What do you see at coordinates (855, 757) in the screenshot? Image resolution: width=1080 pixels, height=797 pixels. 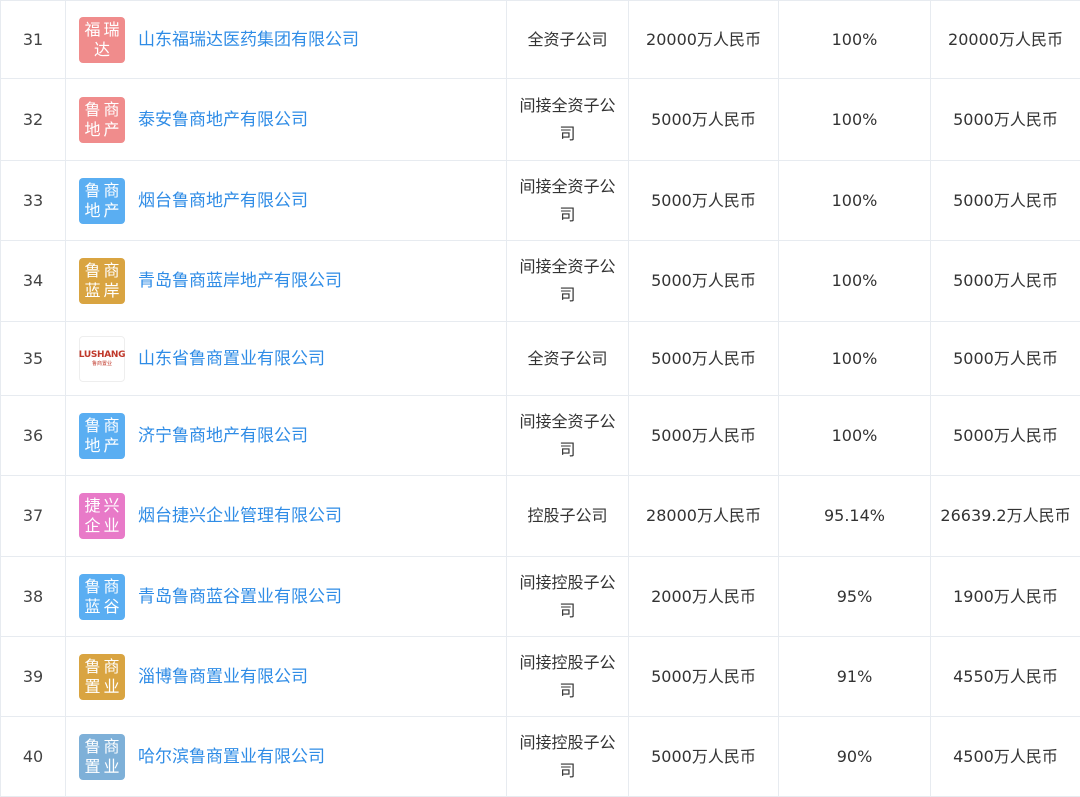 I see `holding-ratio: 90%` at bounding box center [855, 757].